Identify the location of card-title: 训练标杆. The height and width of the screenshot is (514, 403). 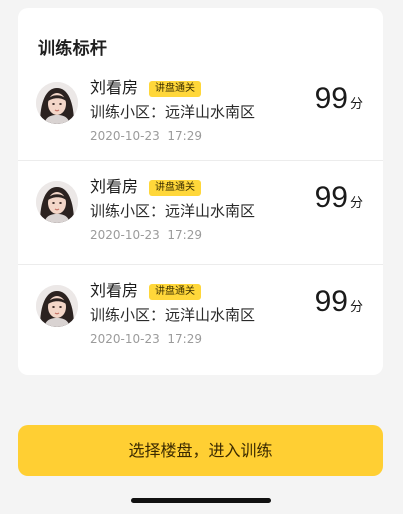
(73, 49).